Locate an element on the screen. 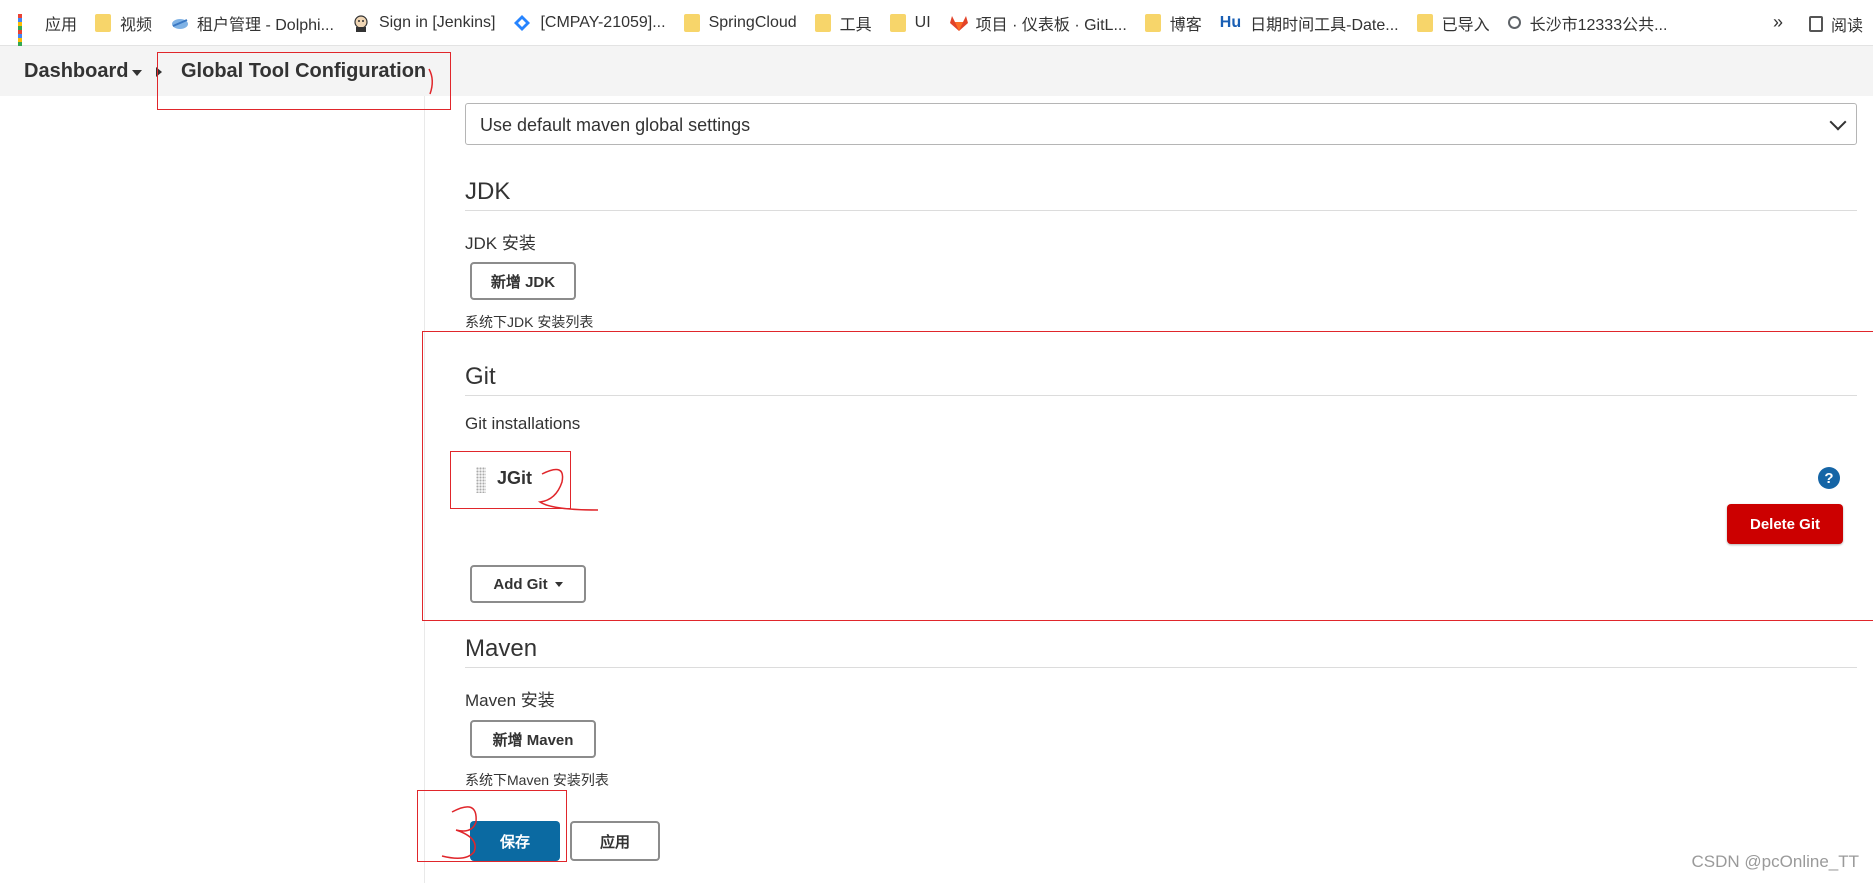  bookmark-label: 工具 is located at coordinates (855, 25).